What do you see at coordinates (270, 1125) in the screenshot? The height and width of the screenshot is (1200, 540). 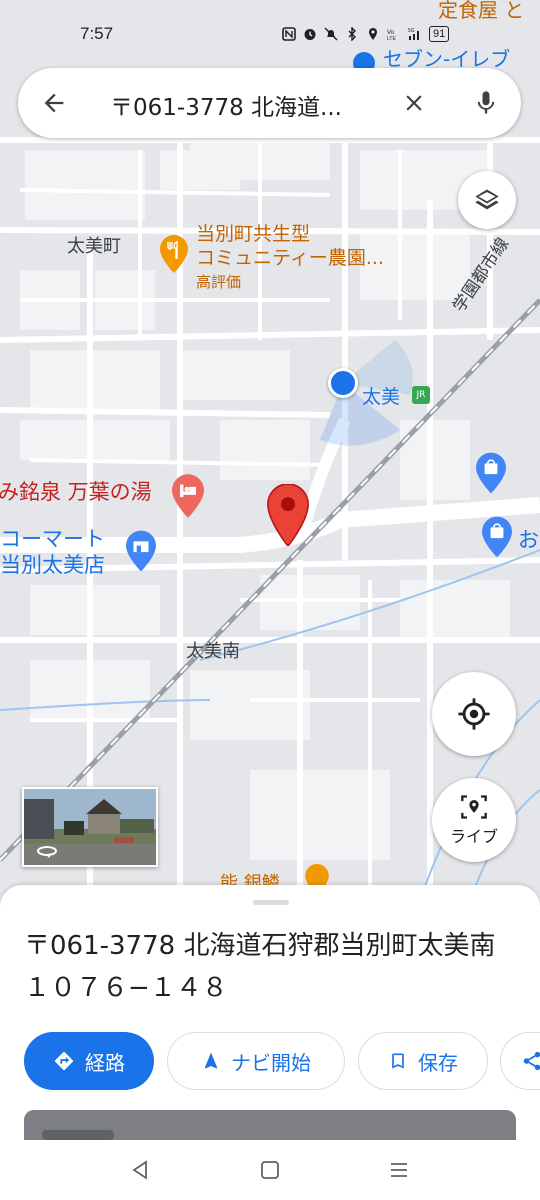 I see `place-photo` at bounding box center [270, 1125].